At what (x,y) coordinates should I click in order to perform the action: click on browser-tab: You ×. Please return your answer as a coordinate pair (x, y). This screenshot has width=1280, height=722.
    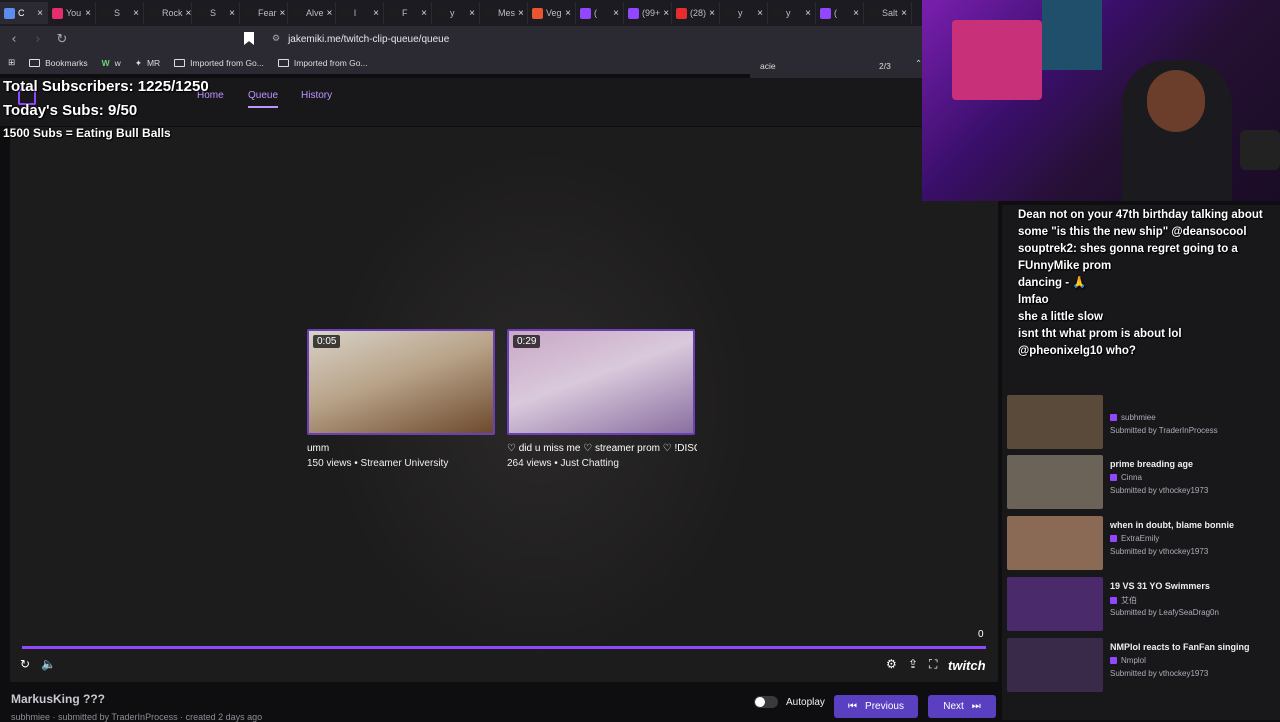
    Looking at the image, I should click on (72, 13).